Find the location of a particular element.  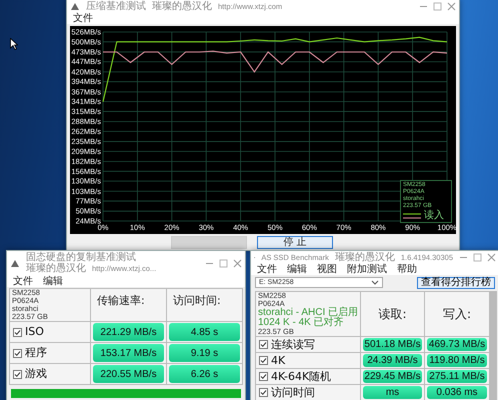

mouse-pointer-icon is located at coordinates (14, 44).